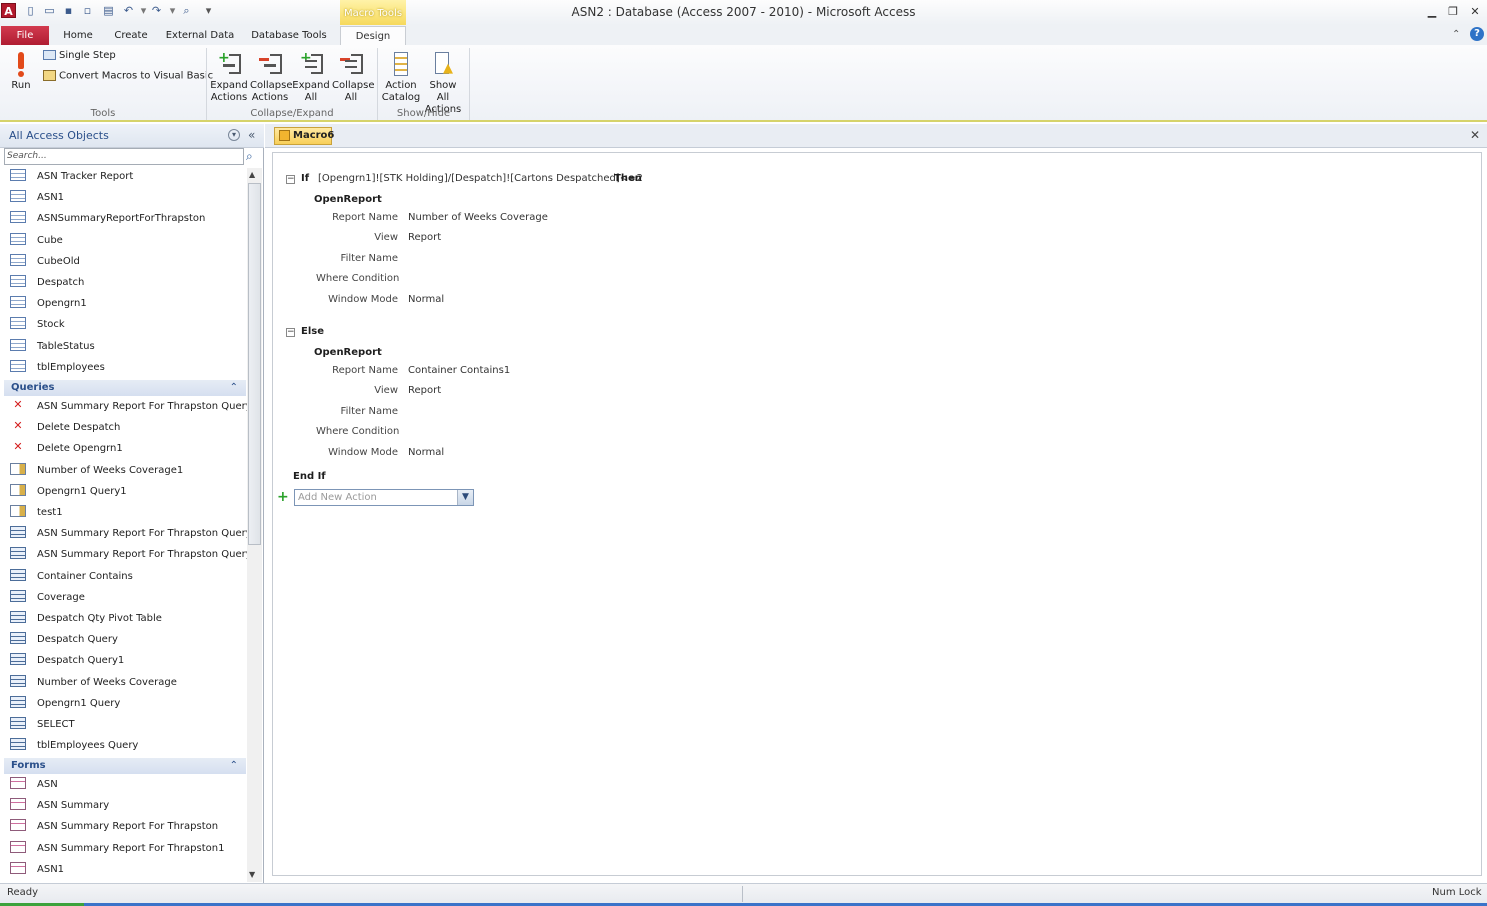  Describe the element at coordinates (1475, 12) in the screenshot. I see `close-window-icon: ✕` at that location.